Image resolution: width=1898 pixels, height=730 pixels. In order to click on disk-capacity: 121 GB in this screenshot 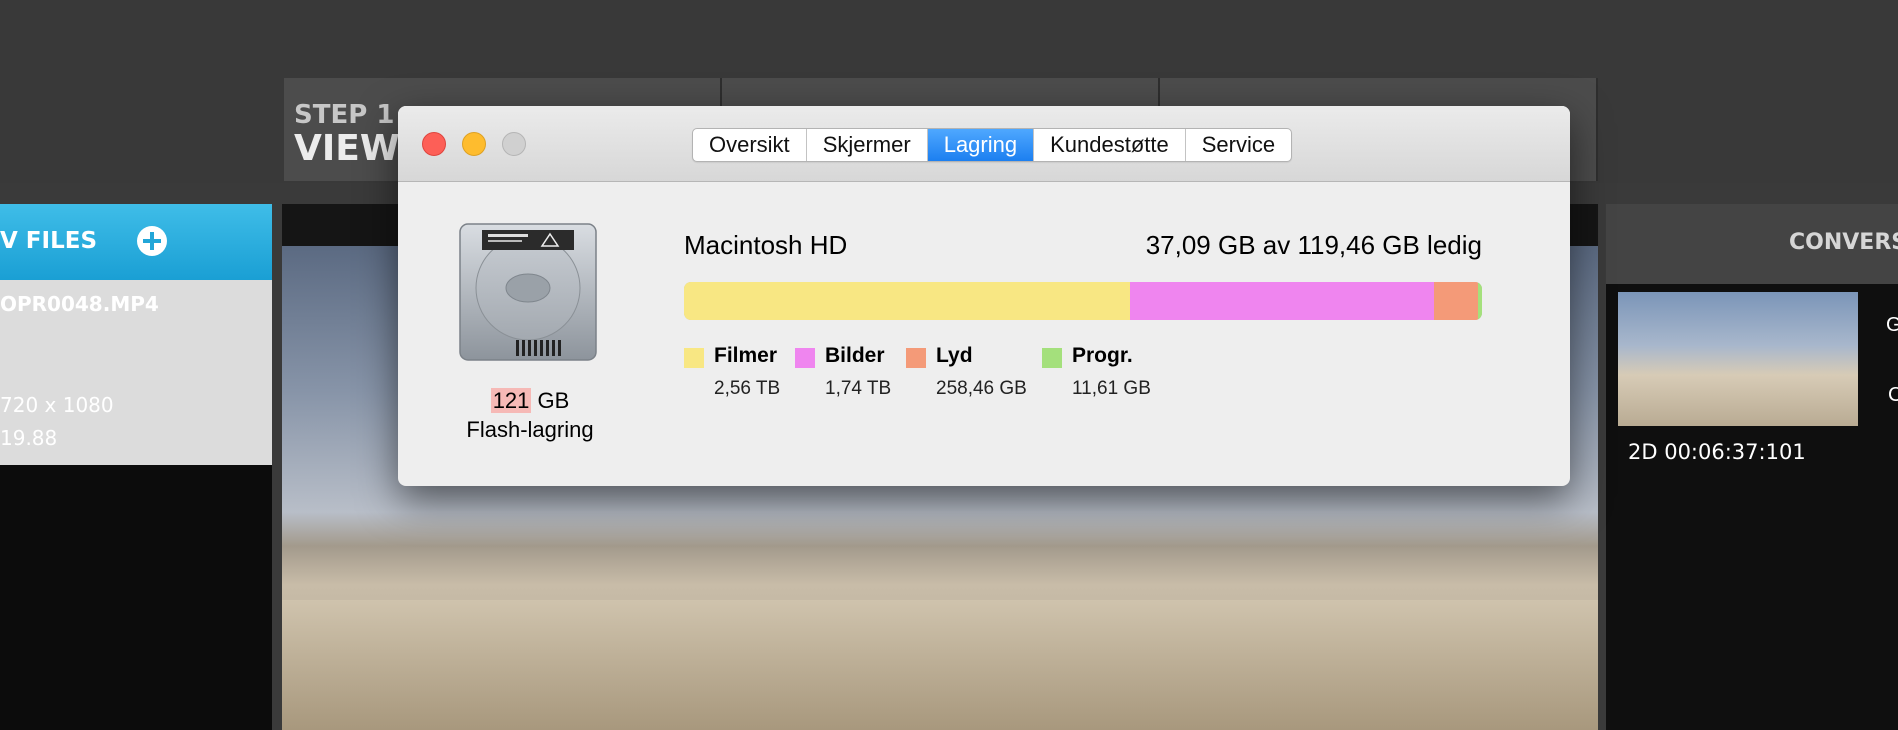, I will do `click(530, 401)`.